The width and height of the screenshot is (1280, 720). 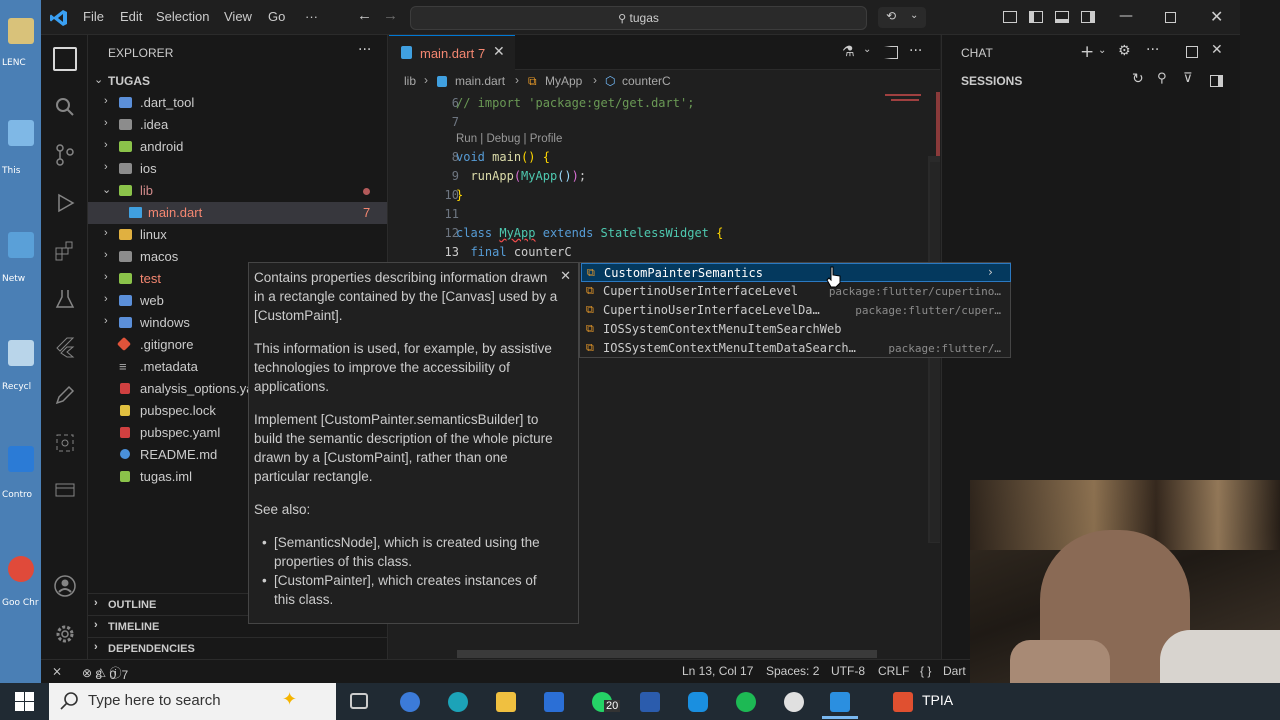 I want to click on breadcrumb-item: lib, so click(x=410, y=81).